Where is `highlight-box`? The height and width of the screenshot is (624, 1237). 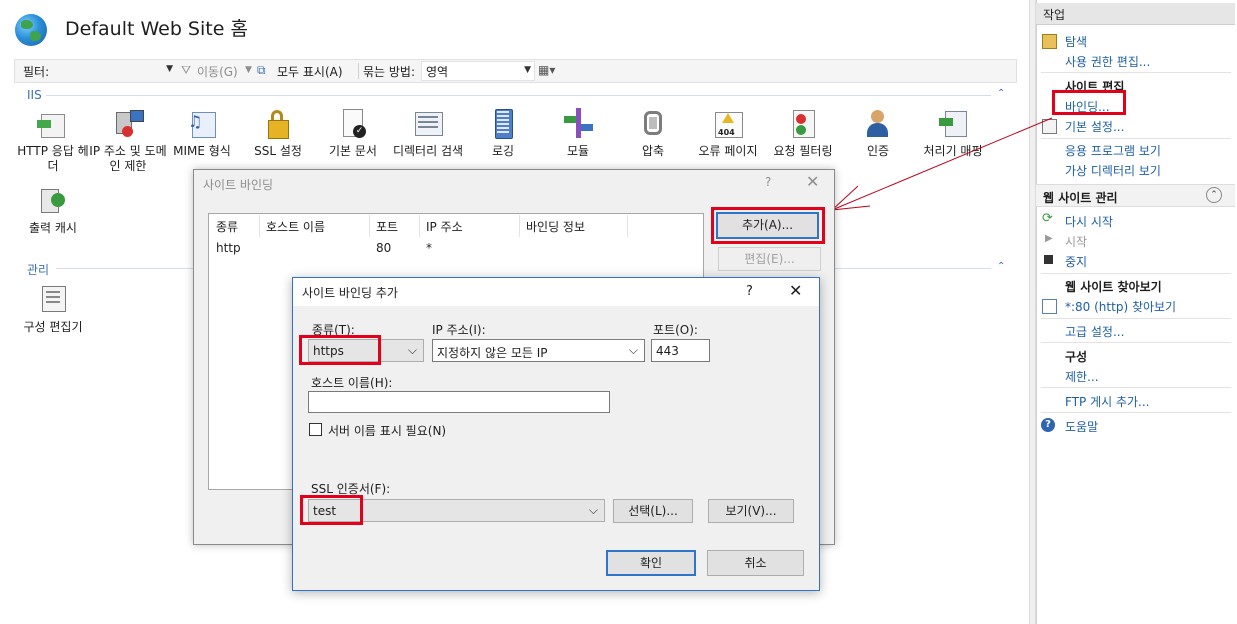 highlight-box is located at coordinates (768, 225).